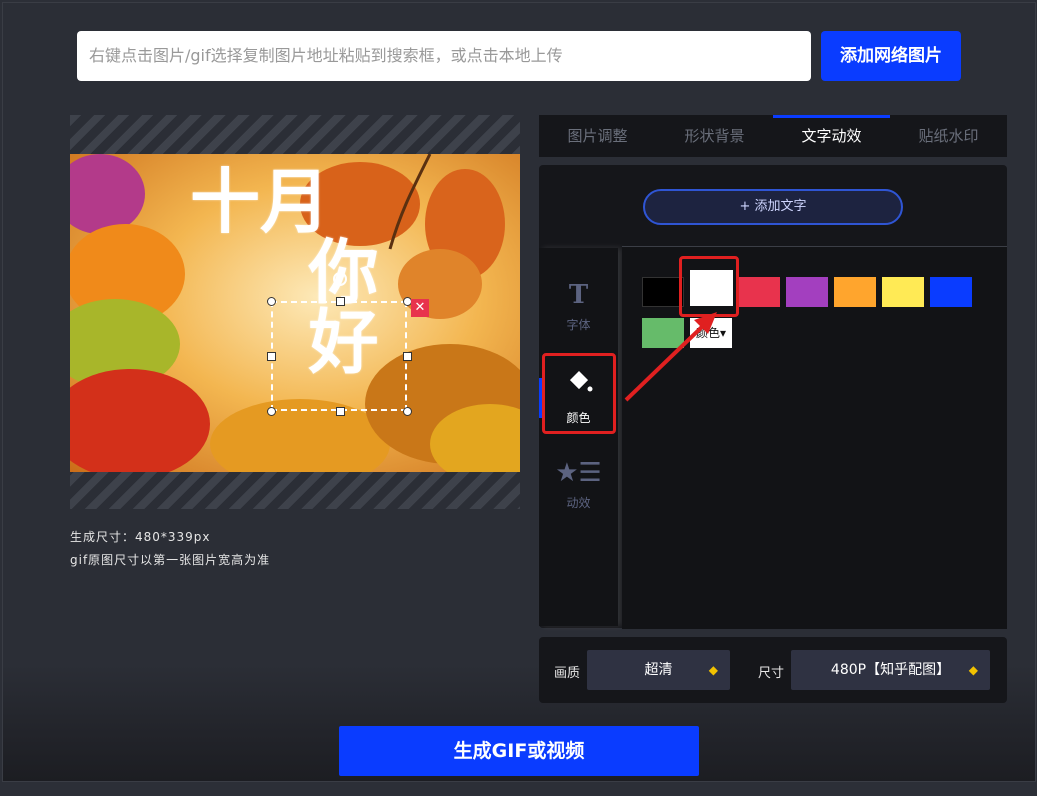  I want to click on sidebar-item-label: 字体, so click(578, 325).